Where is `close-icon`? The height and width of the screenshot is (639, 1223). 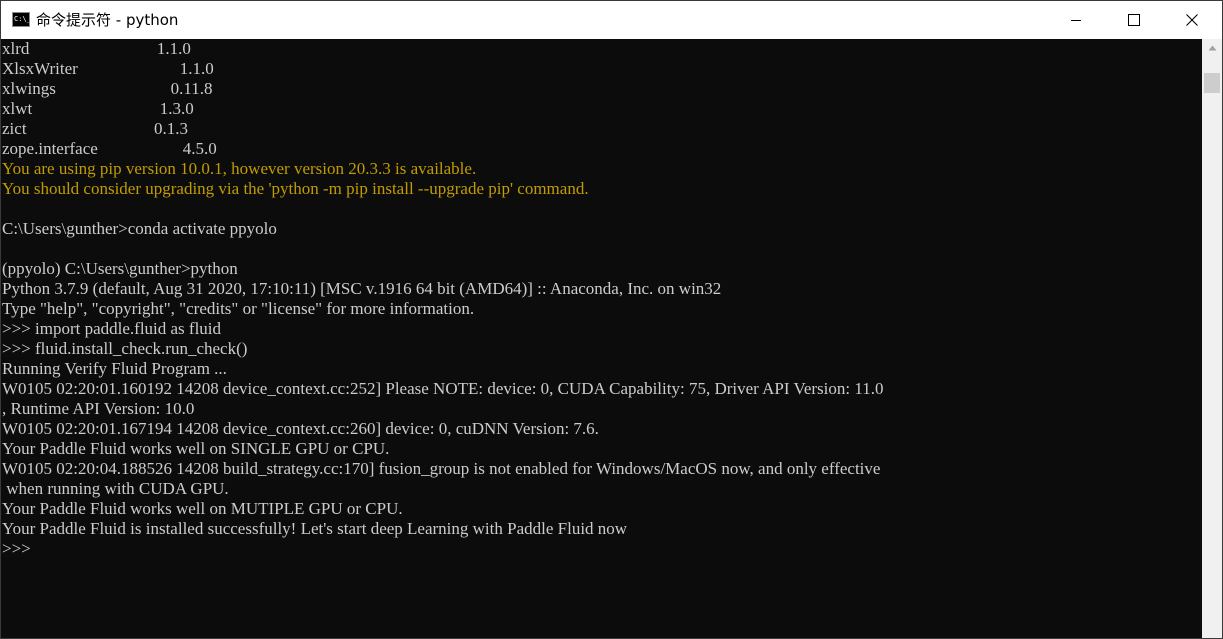
close-icon is located at coordinates (1192, 20).